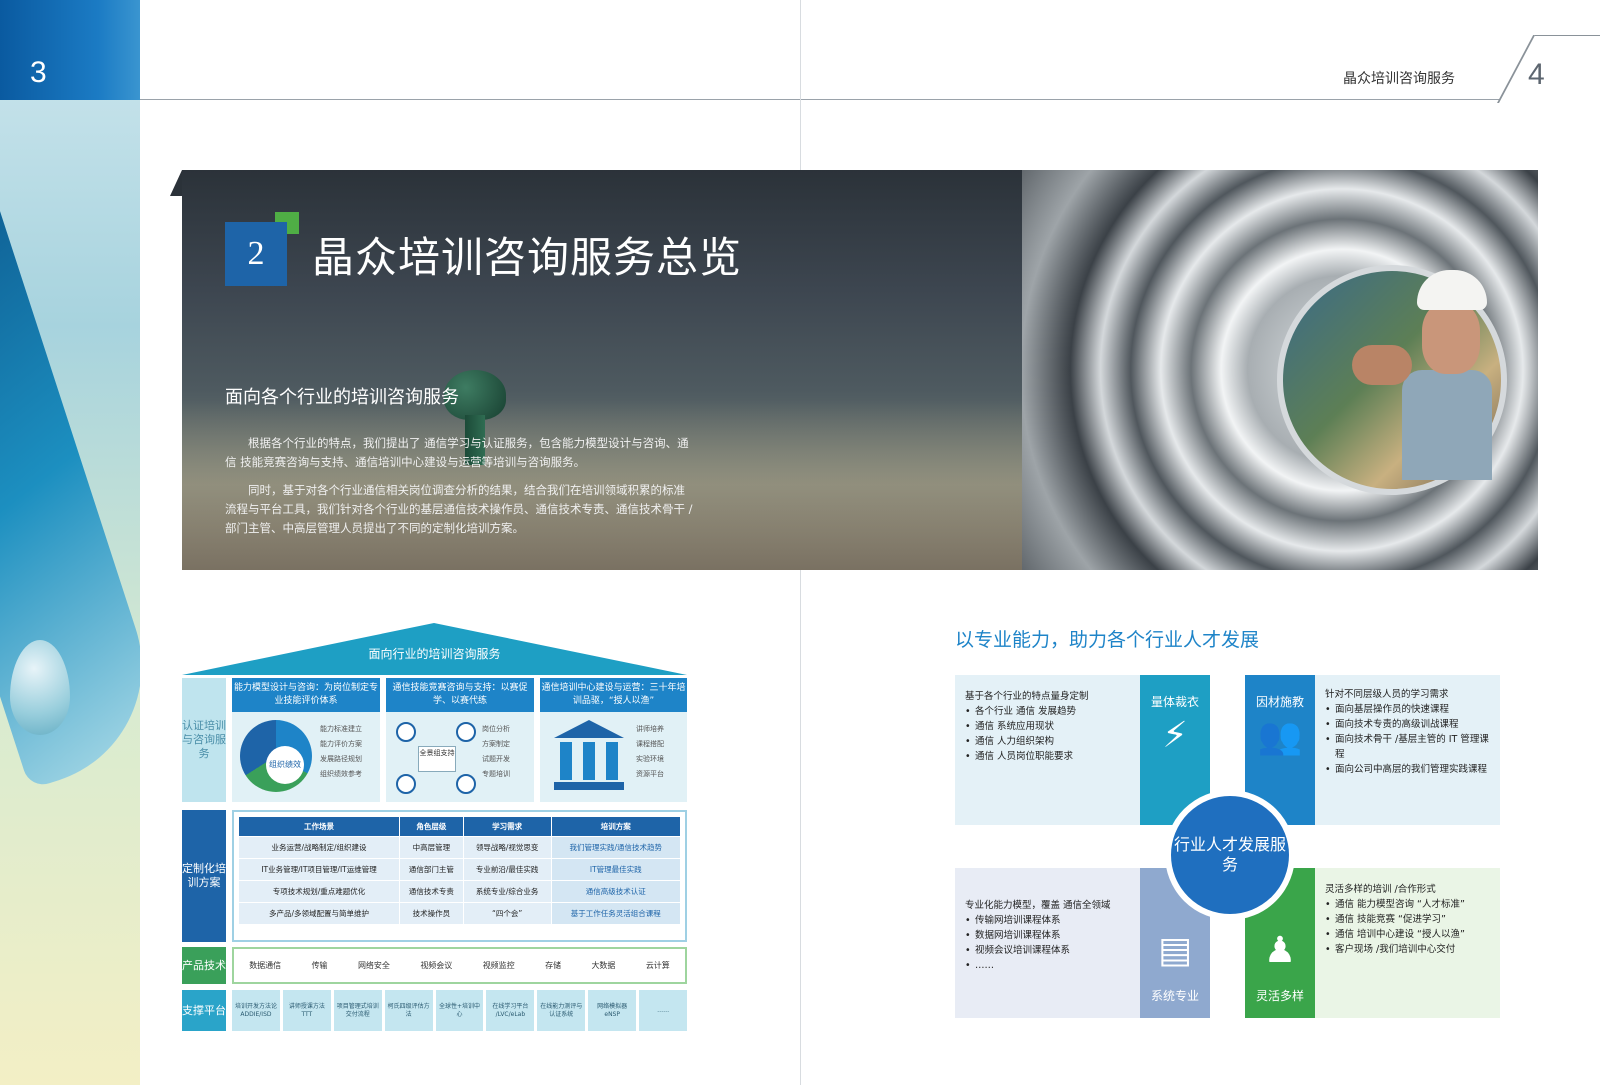  What do you see at coordinates (1174, 996) in the screenshot?
I see `quadrant-label: 系统专业` at bounding box center [1174, 996].